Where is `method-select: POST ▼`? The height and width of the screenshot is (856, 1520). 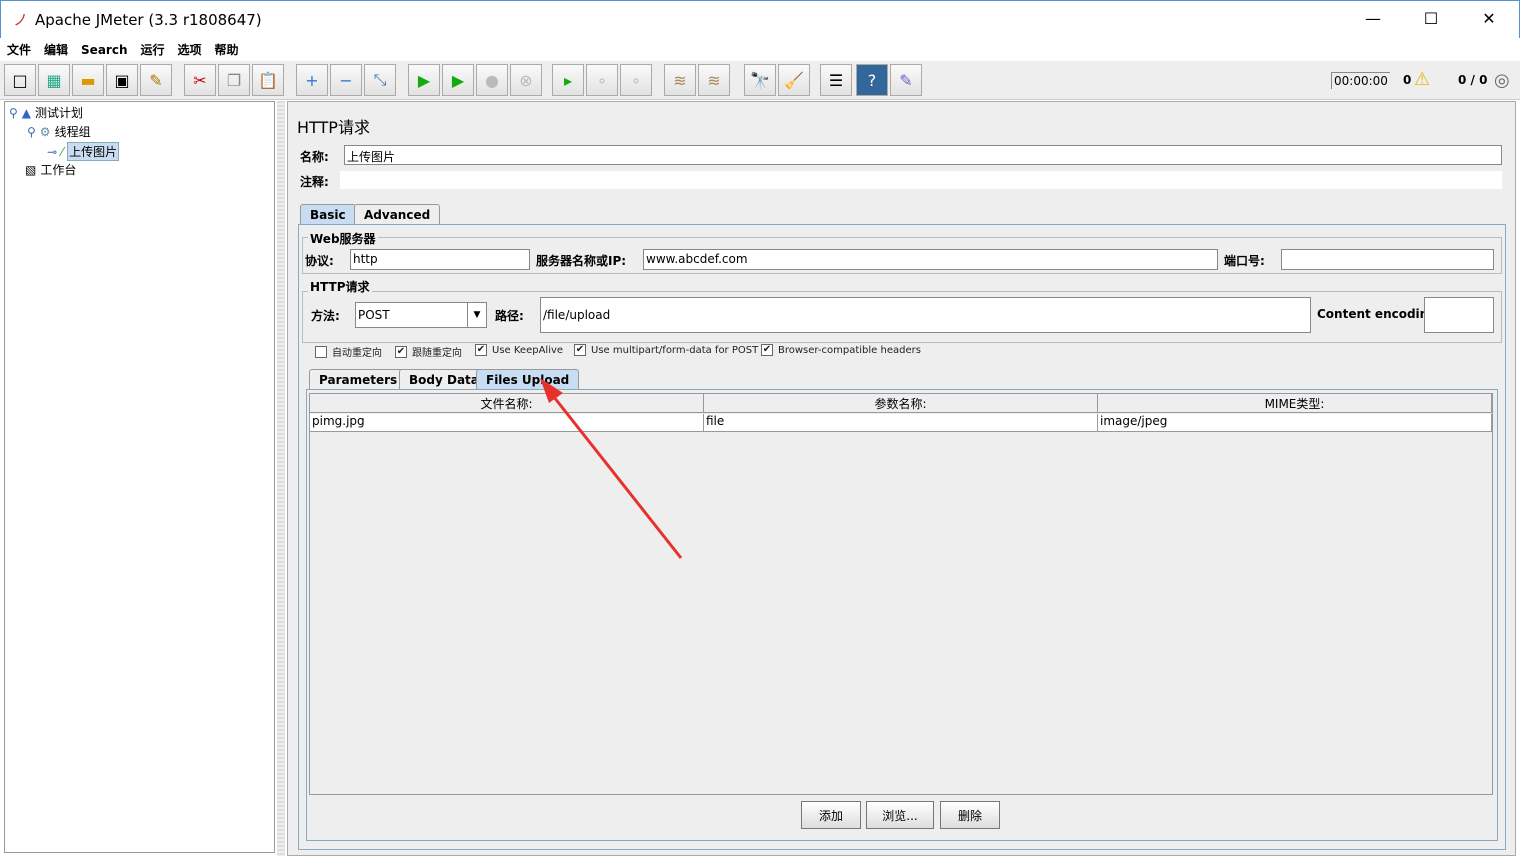
method-select: POST ▼ is located at coordinates (421, 315).